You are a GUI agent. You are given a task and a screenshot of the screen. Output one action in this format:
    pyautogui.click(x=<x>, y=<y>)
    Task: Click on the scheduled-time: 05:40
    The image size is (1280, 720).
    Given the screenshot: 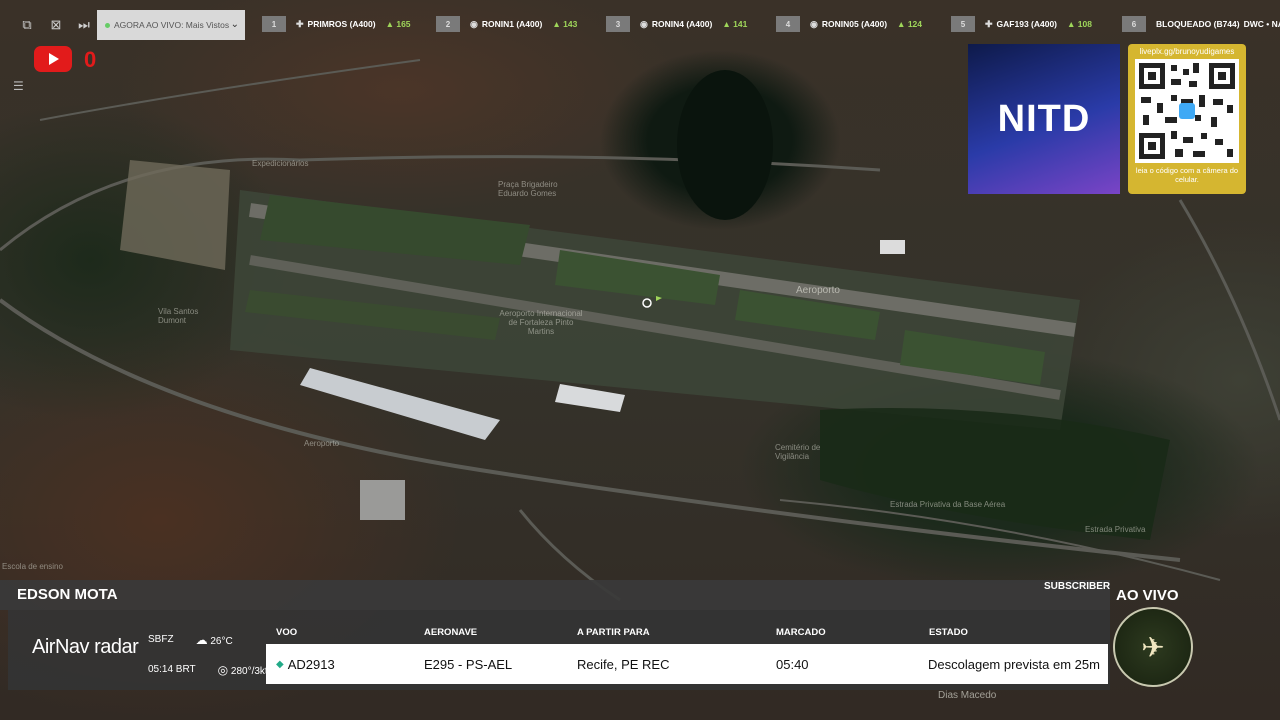 What is the action you would take?
    pyautogui.click(x=792, y=664)
    